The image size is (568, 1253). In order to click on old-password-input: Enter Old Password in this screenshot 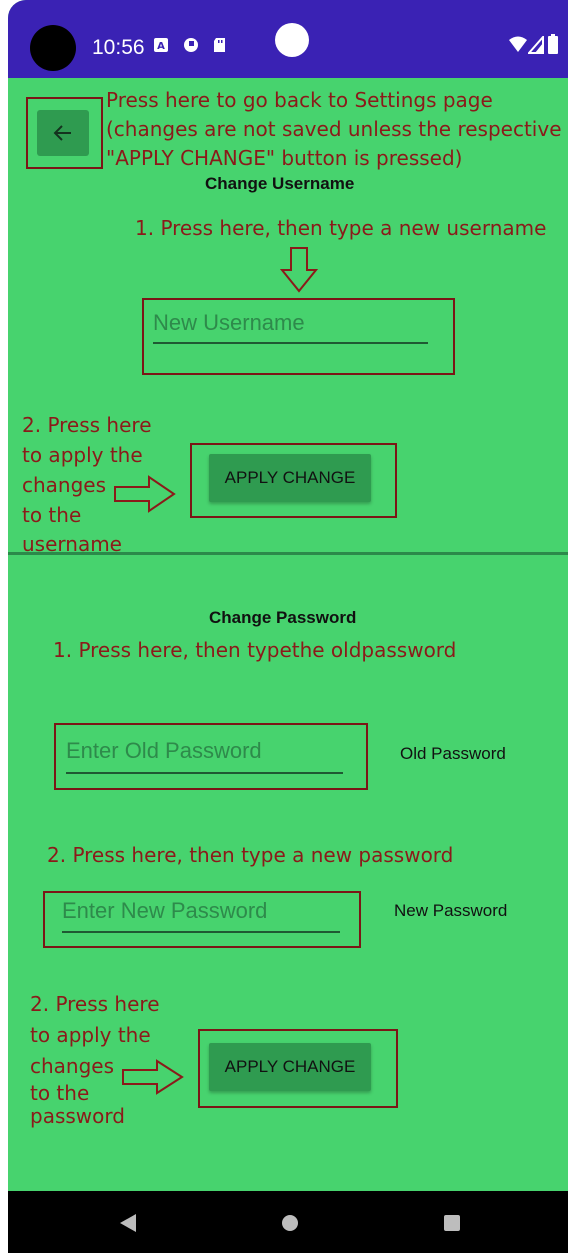, I will do `click(204, 755)`.